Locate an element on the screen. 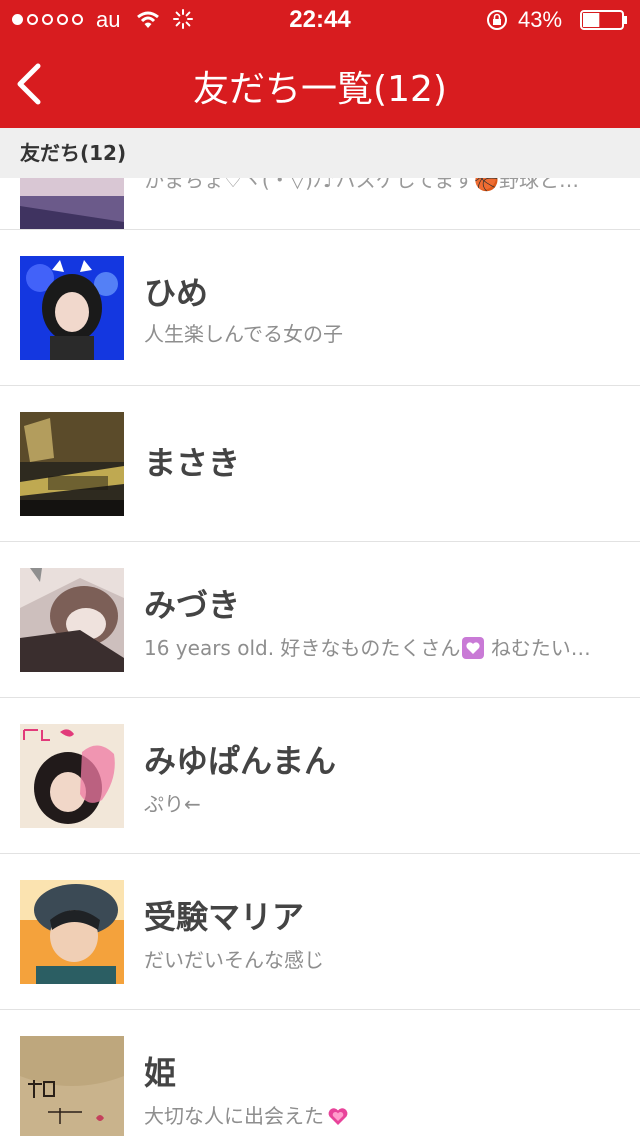  list-item: みゆぱんまん ぷり← is located at coordinates (320, 776).